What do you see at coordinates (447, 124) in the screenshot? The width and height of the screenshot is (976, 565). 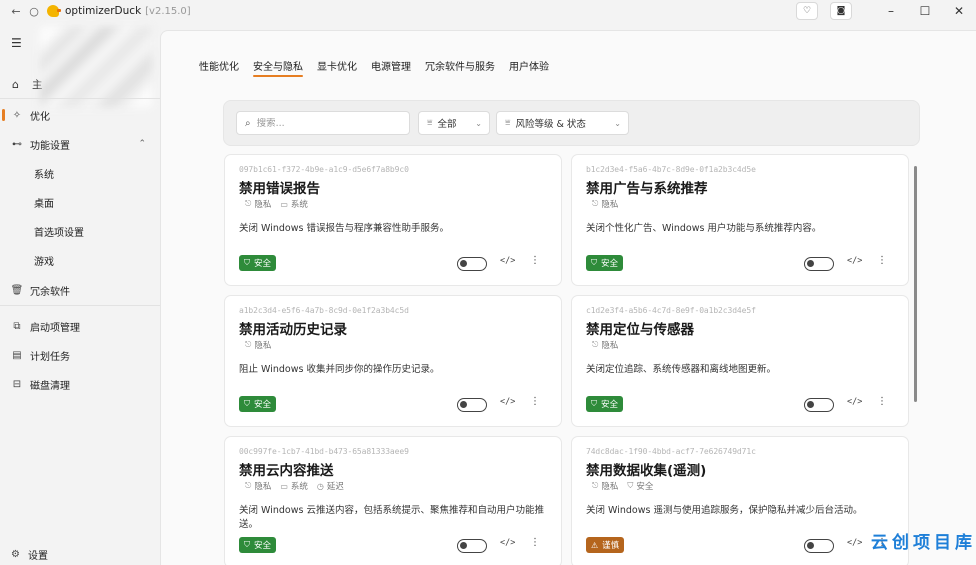 I see `category-dropdown-value: 全部` at bounding box center [447, 124].